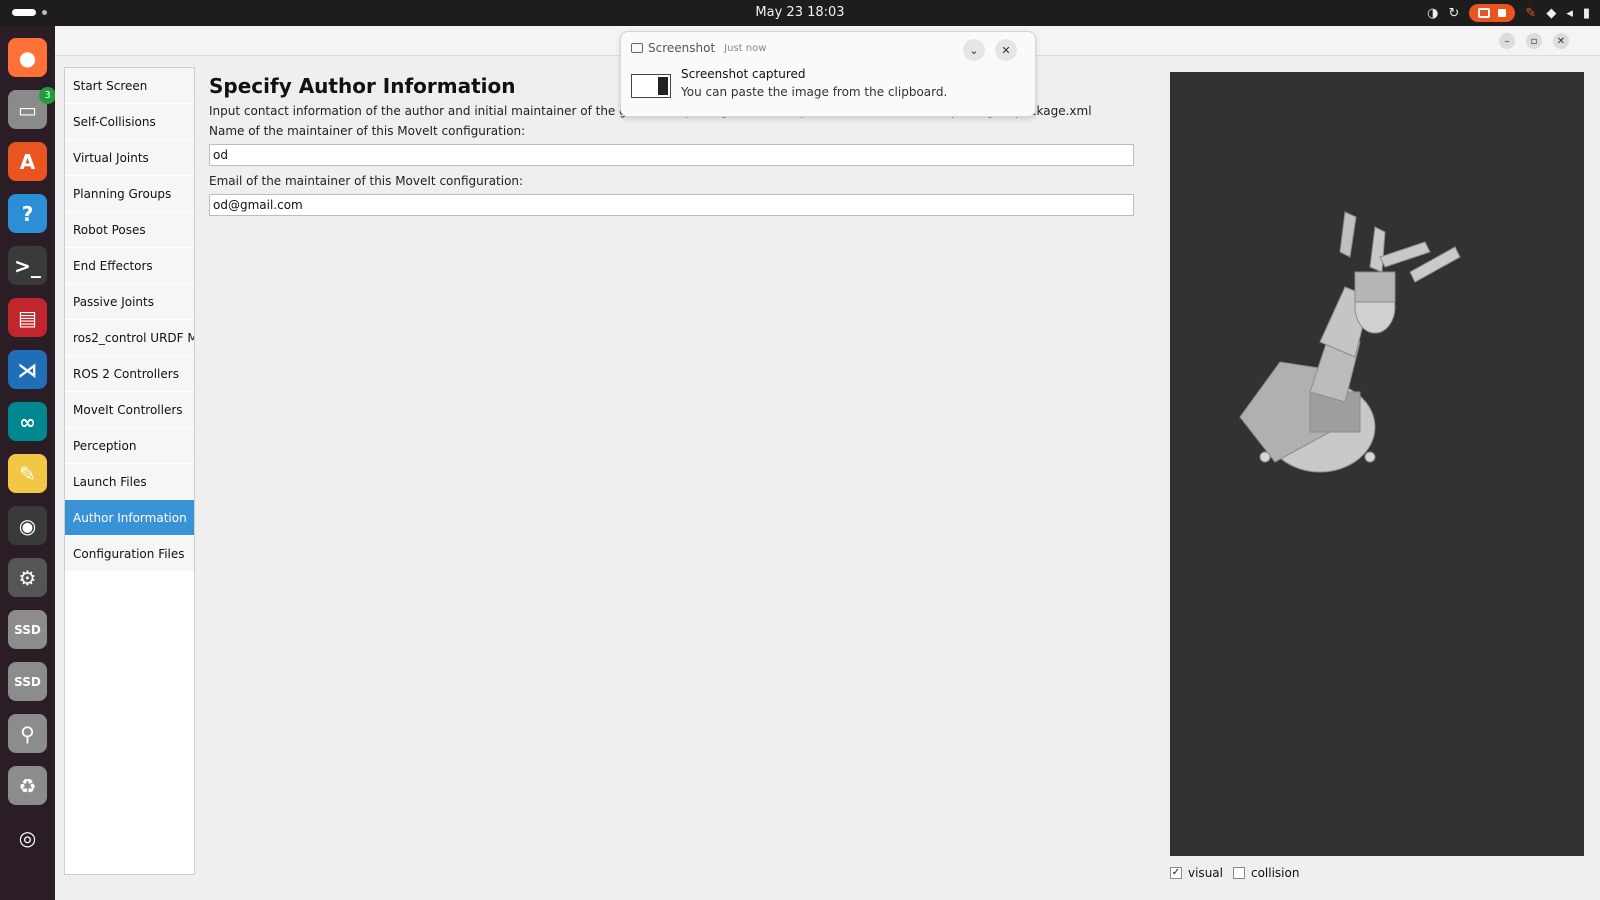 The height and width of the screenshot is (900, 1600). What do you see at coordinates (129, 302) in the screenshot?
I see `sidebar-item-passive-joints: Passive Joints` at bounding box center [129, 302].